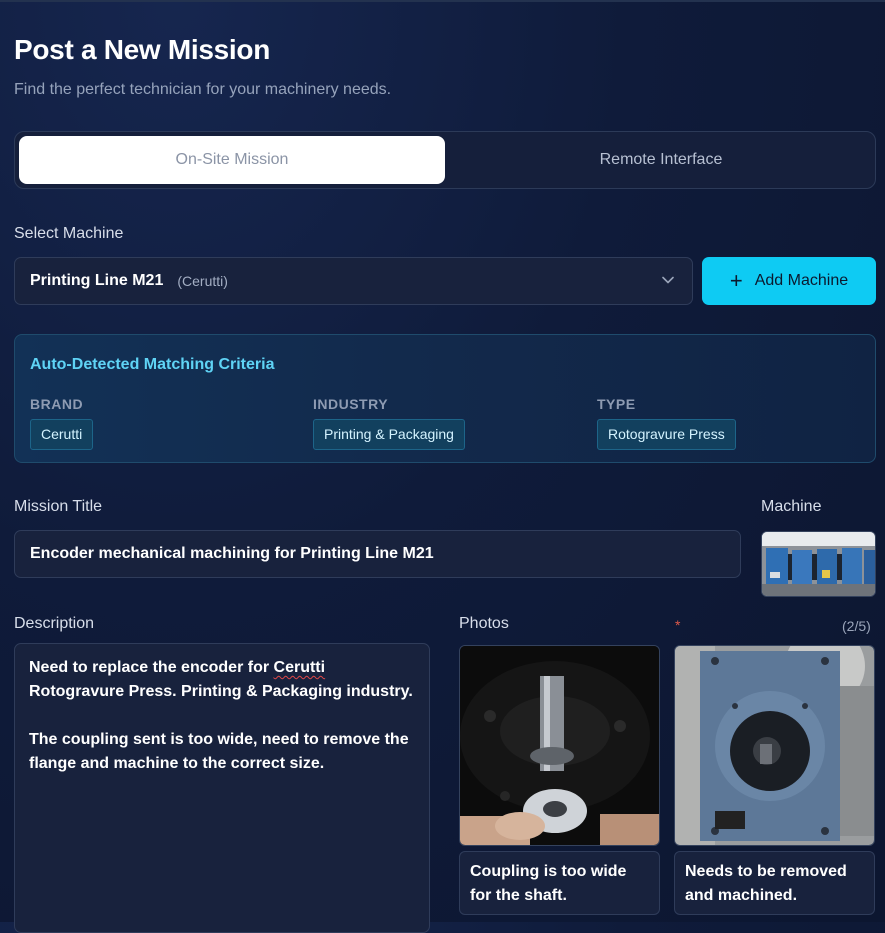 This screenshot has height=933, width=885. Describe the element at coordinates (151, 667) in the screenshot. I see `description-text-part: Need to replace the encoder for` at that location.